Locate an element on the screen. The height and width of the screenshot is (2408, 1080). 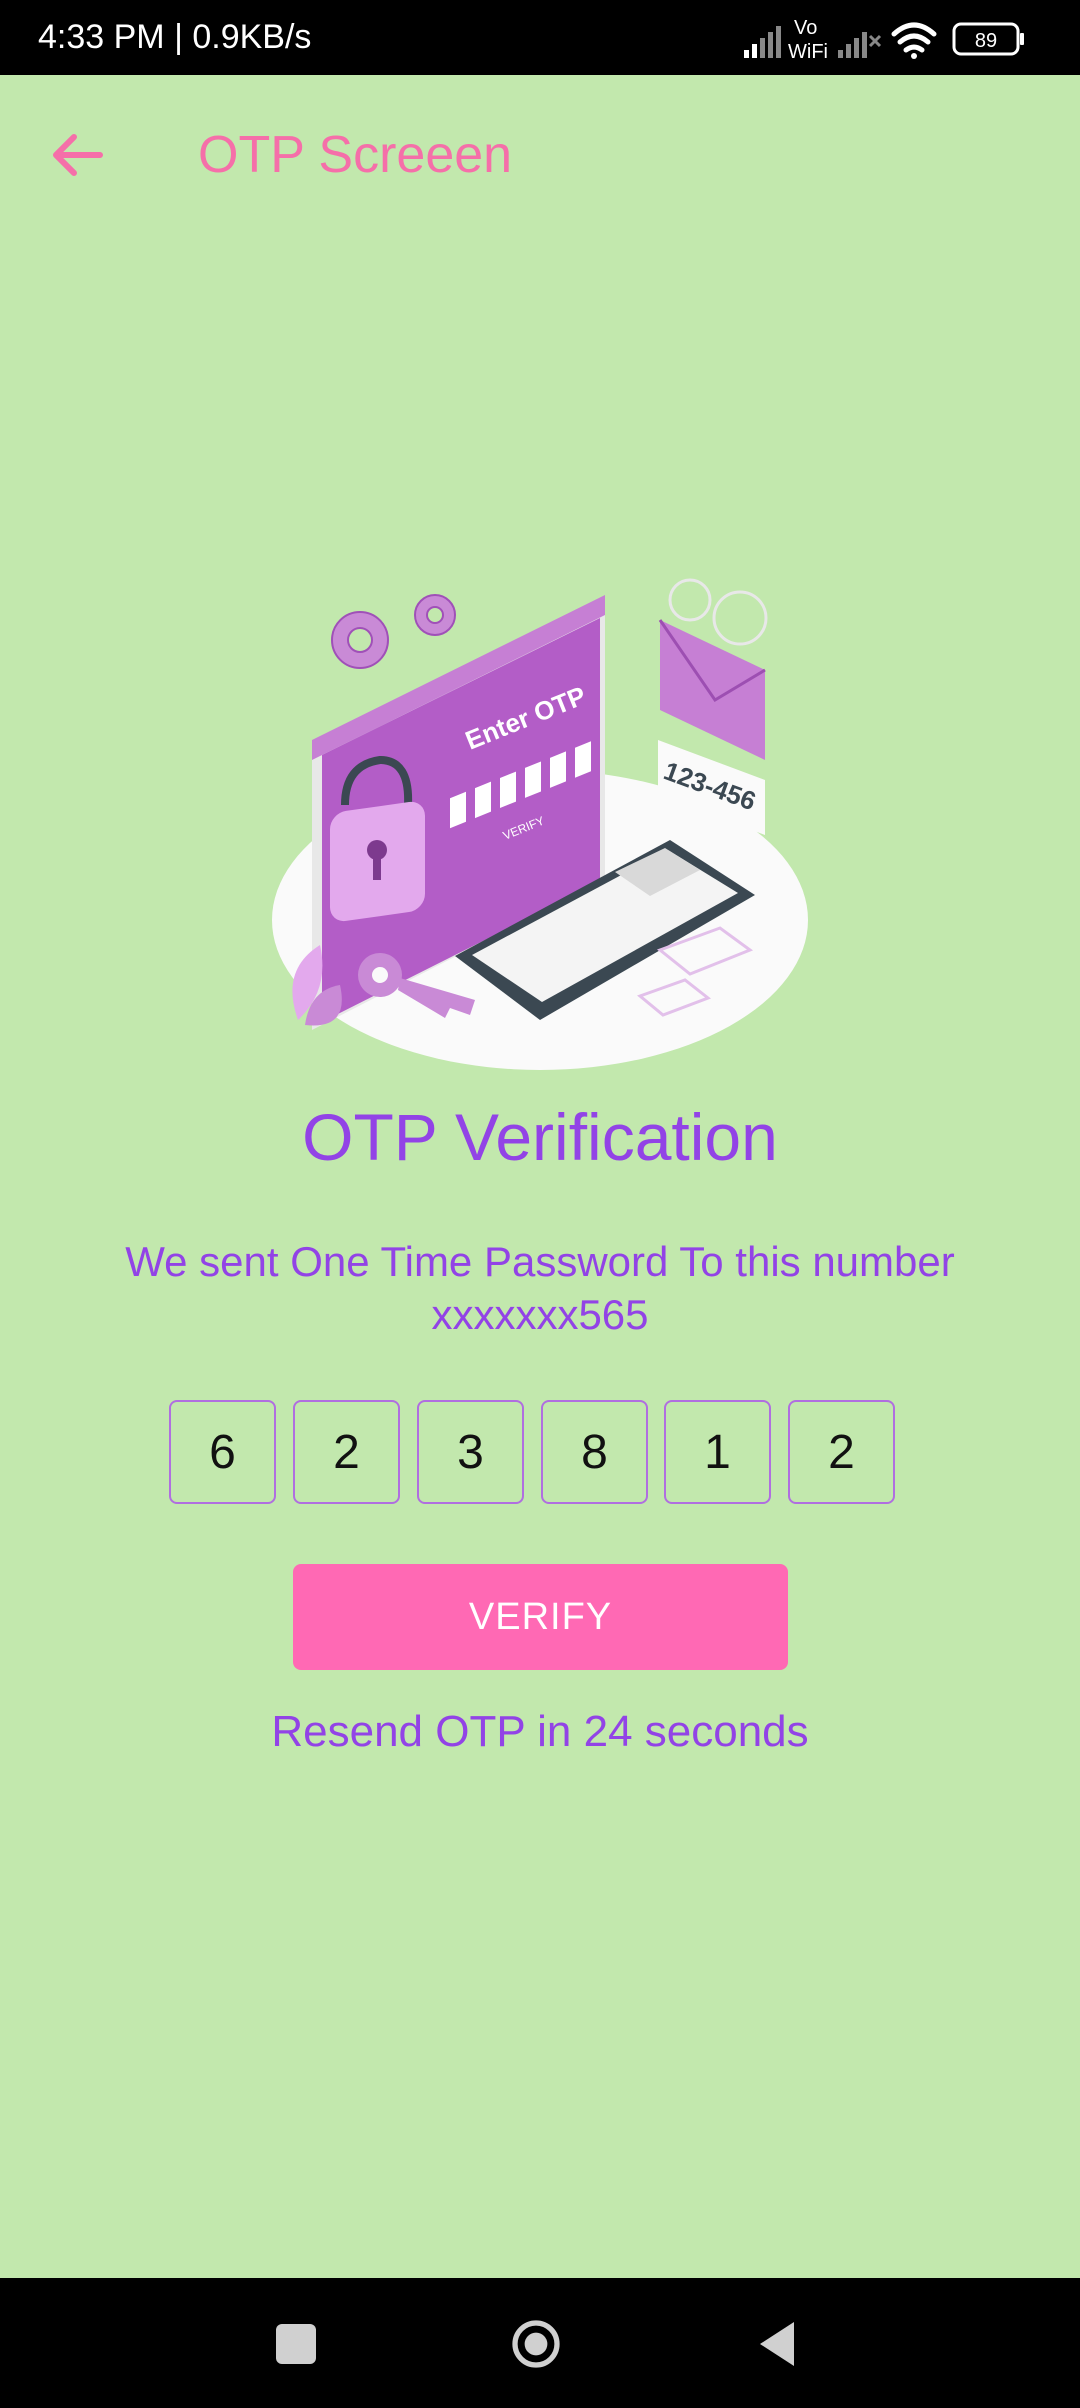
otp-illustration: Enter OTP VERIFY 123-456 is located at coordinates (540, 820).